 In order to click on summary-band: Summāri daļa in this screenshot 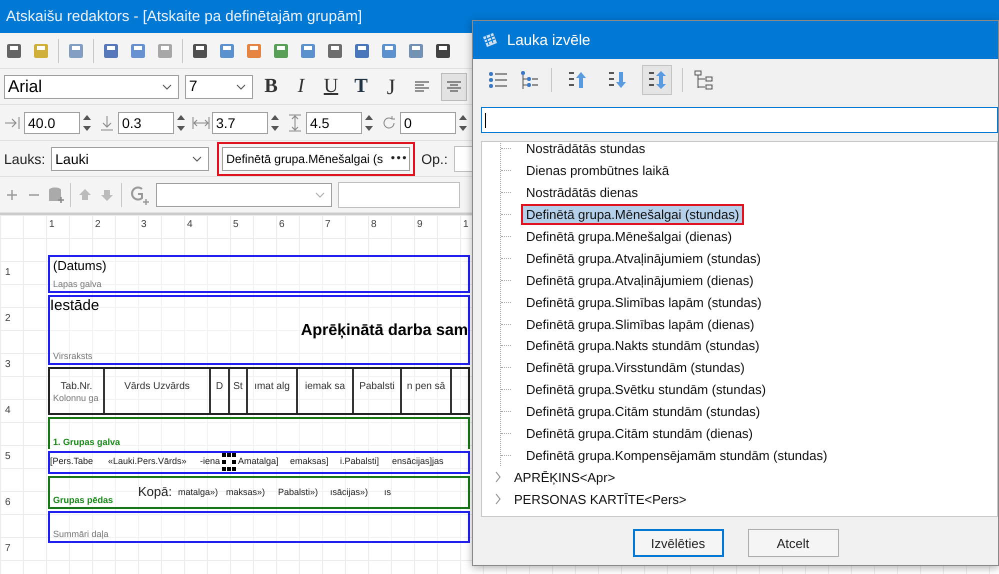, I will do `click(259, 527)`.